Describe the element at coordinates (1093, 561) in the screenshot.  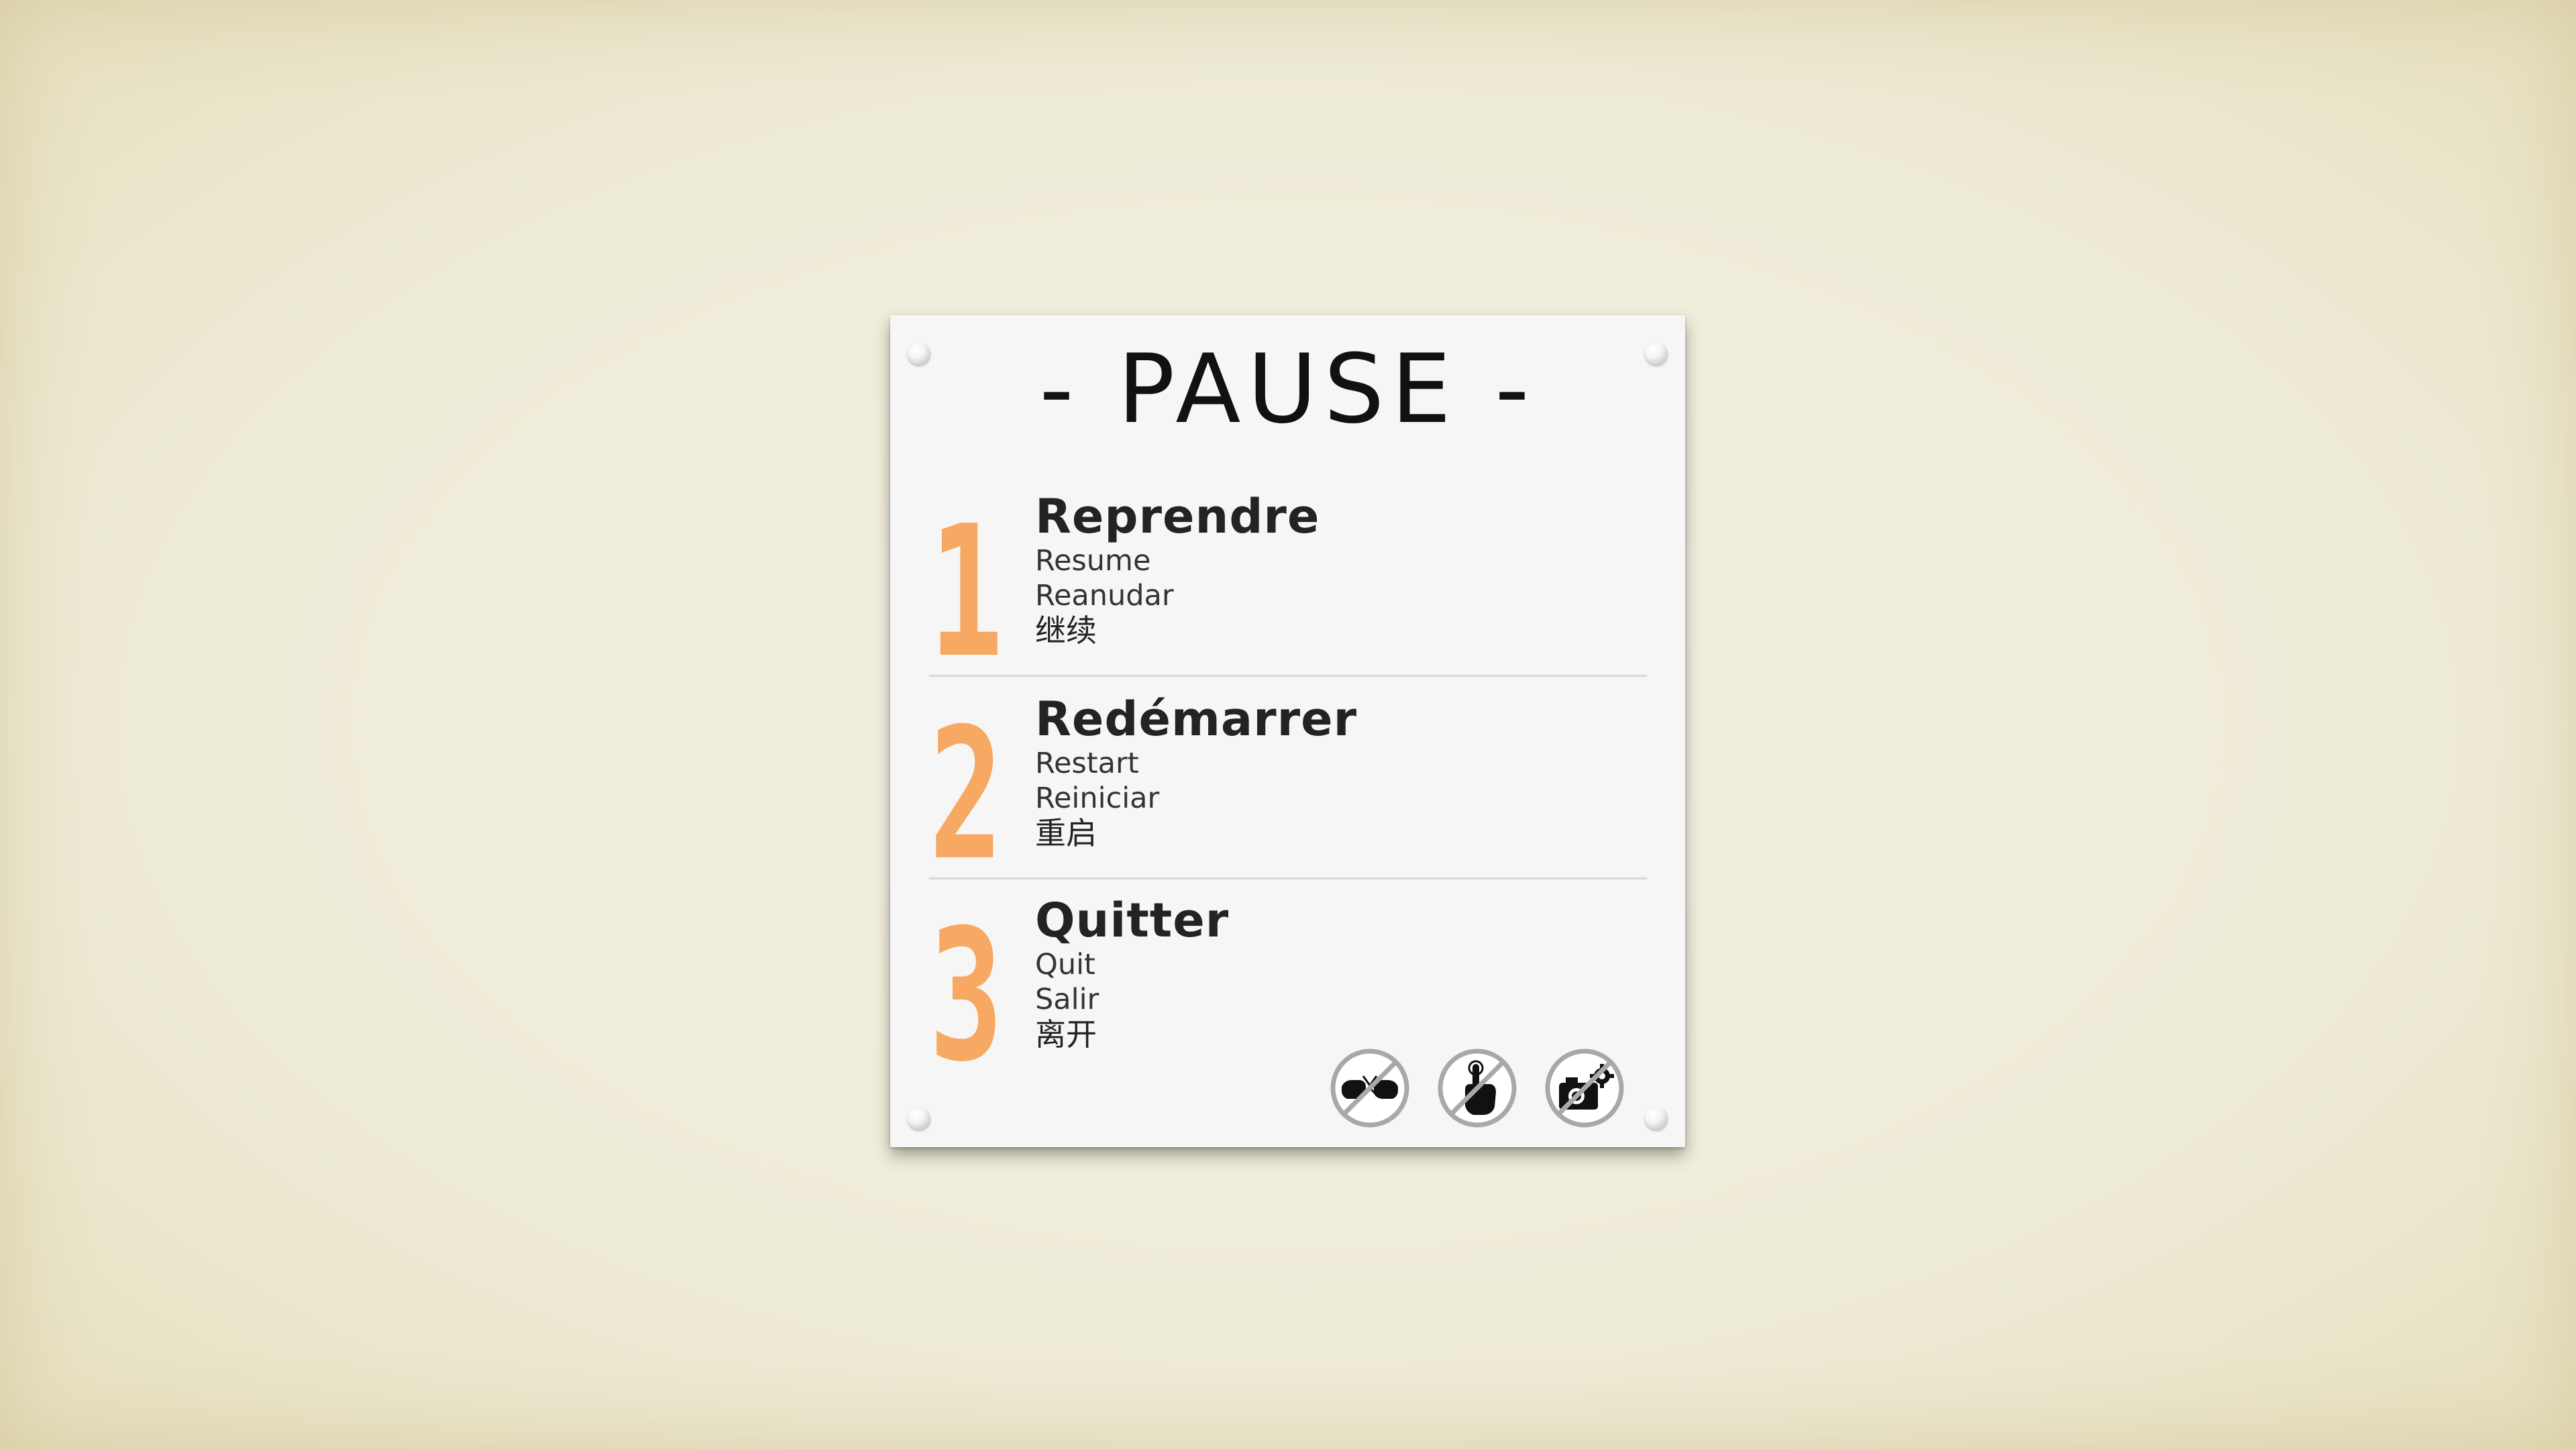
I see `menu-item-label-en: Resume` at that location.